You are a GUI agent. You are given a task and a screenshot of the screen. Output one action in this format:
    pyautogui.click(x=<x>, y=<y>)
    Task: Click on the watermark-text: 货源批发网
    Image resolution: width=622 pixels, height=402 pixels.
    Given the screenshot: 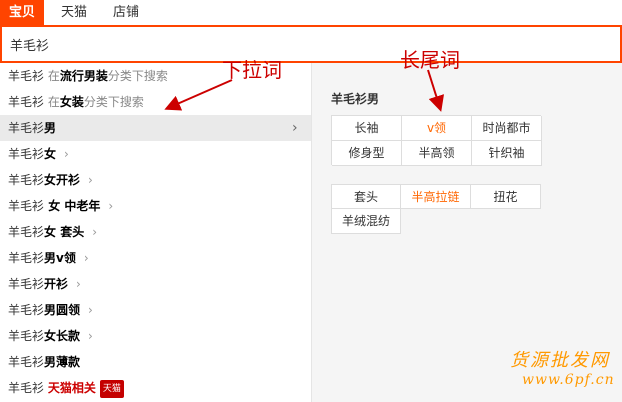 What is the action you would take?
    pyautogui.click(x=560, y=360)
    